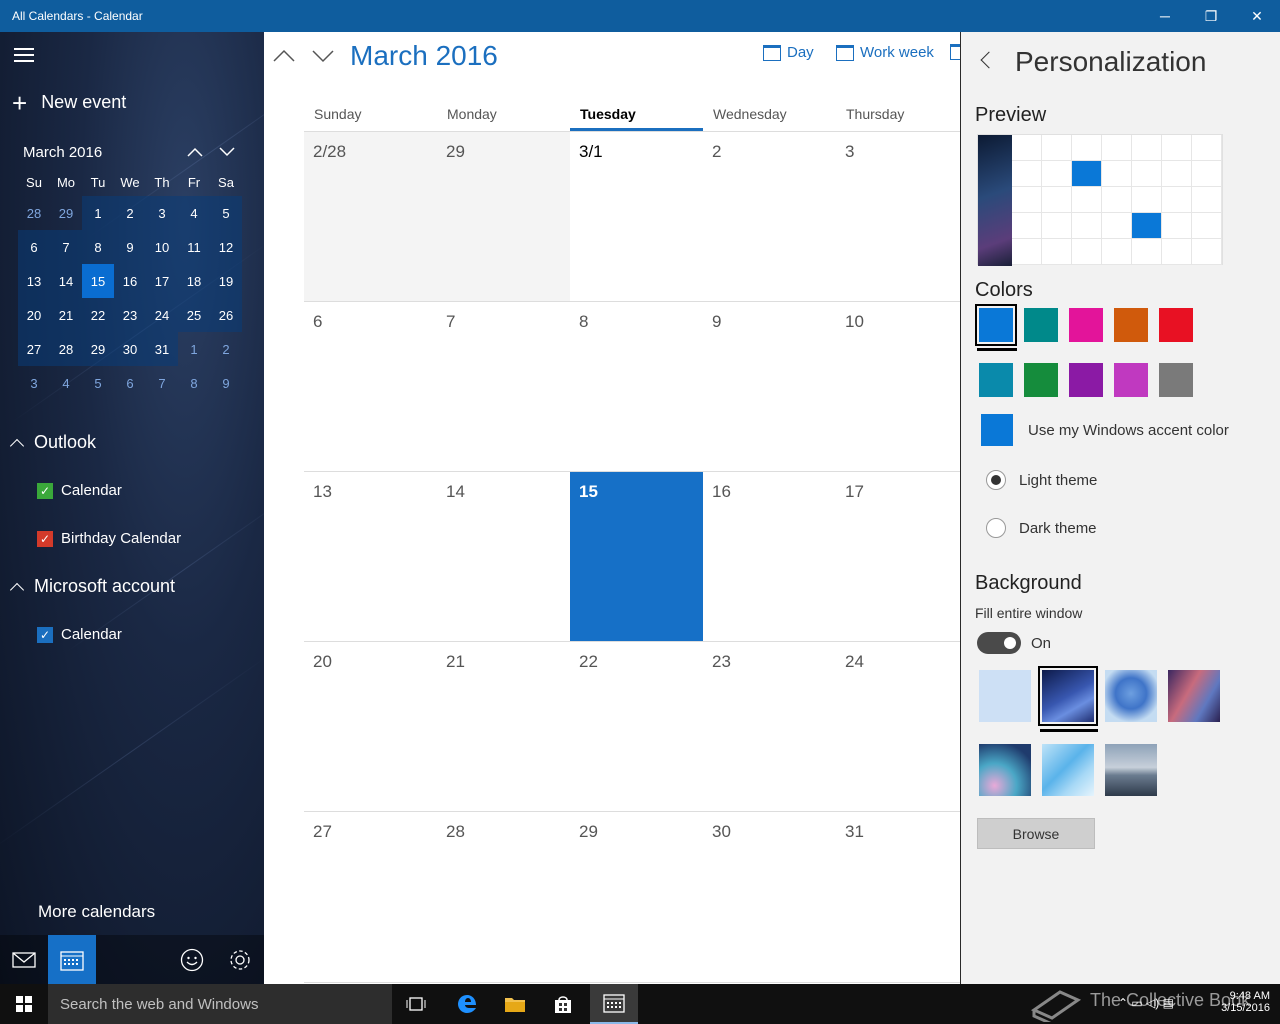 The image size is (1280, 1024). Describe the element at coordinates (503, 557) in the screenshot. I see `calendar-day-cell: 14` at that location.